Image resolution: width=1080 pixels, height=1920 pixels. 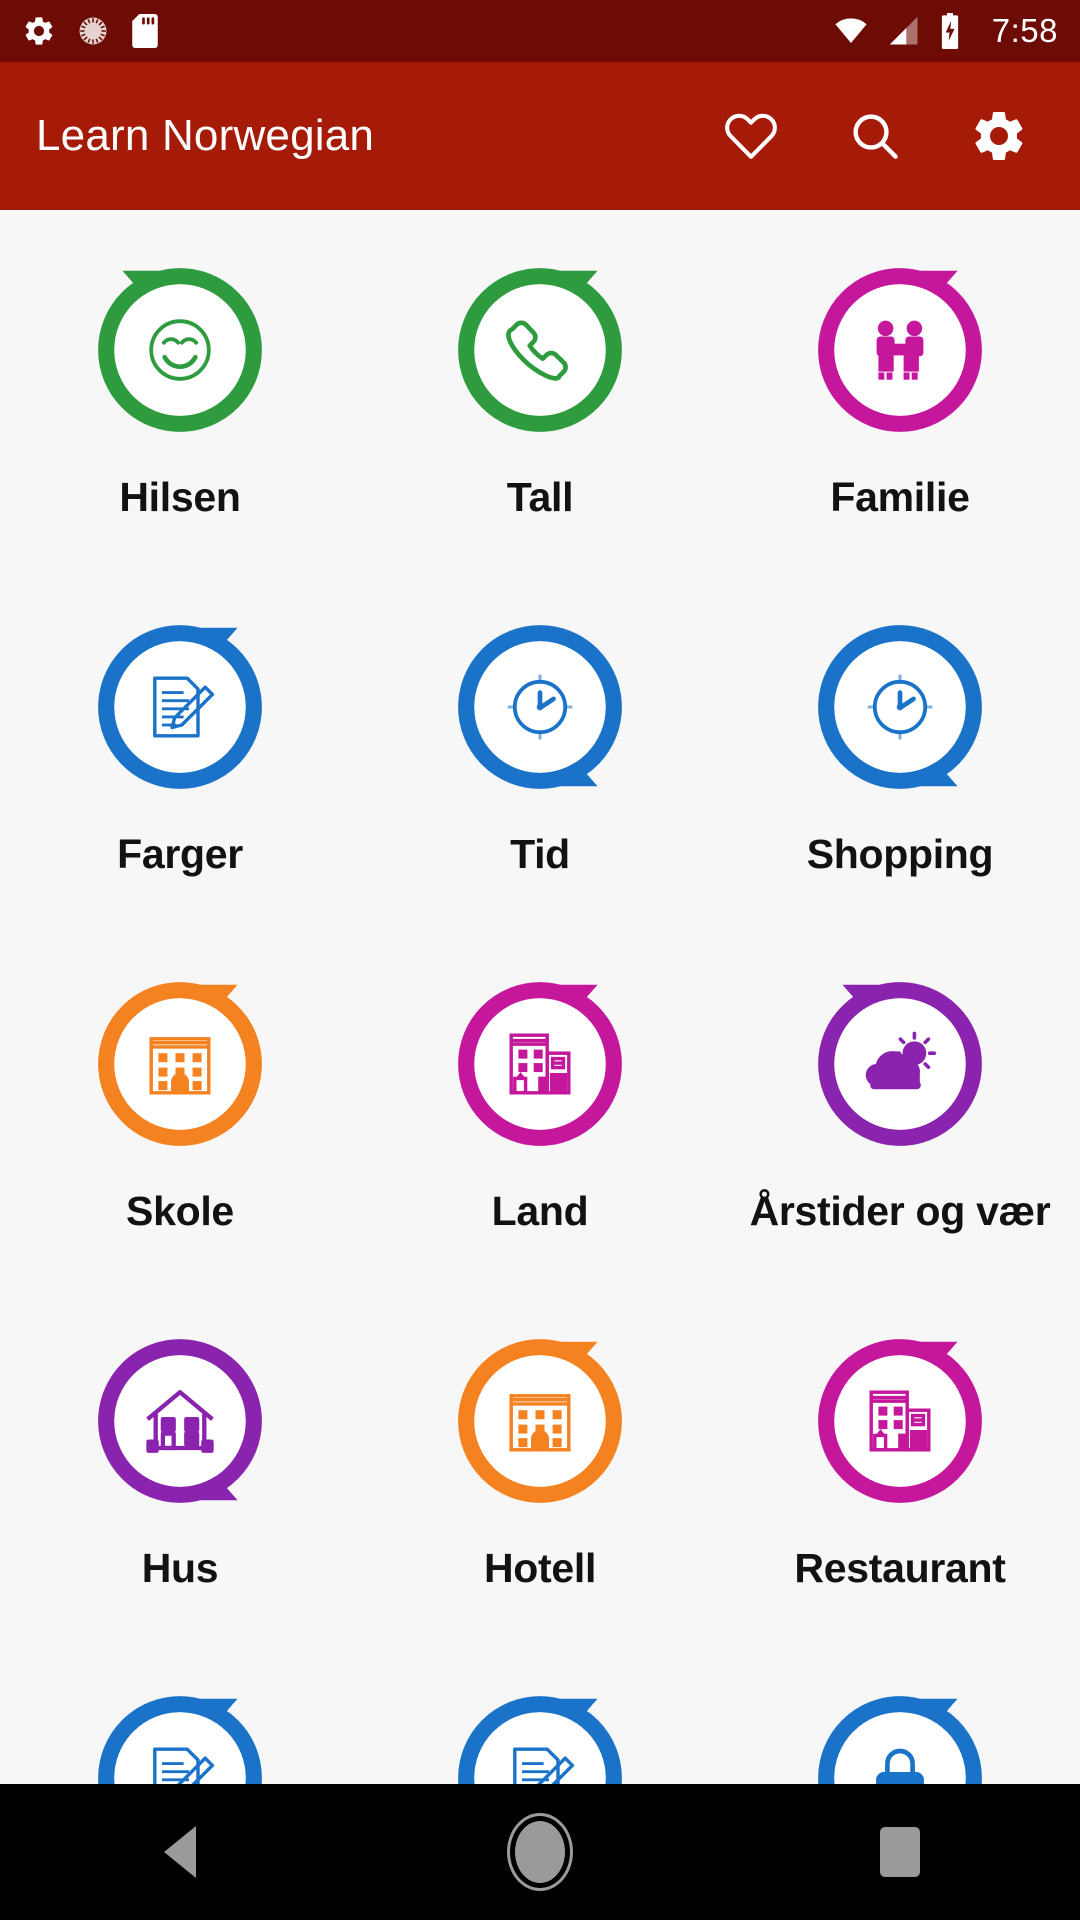 I want to click on app-bar: Learn Norwegian, so click(x=540, y=136).